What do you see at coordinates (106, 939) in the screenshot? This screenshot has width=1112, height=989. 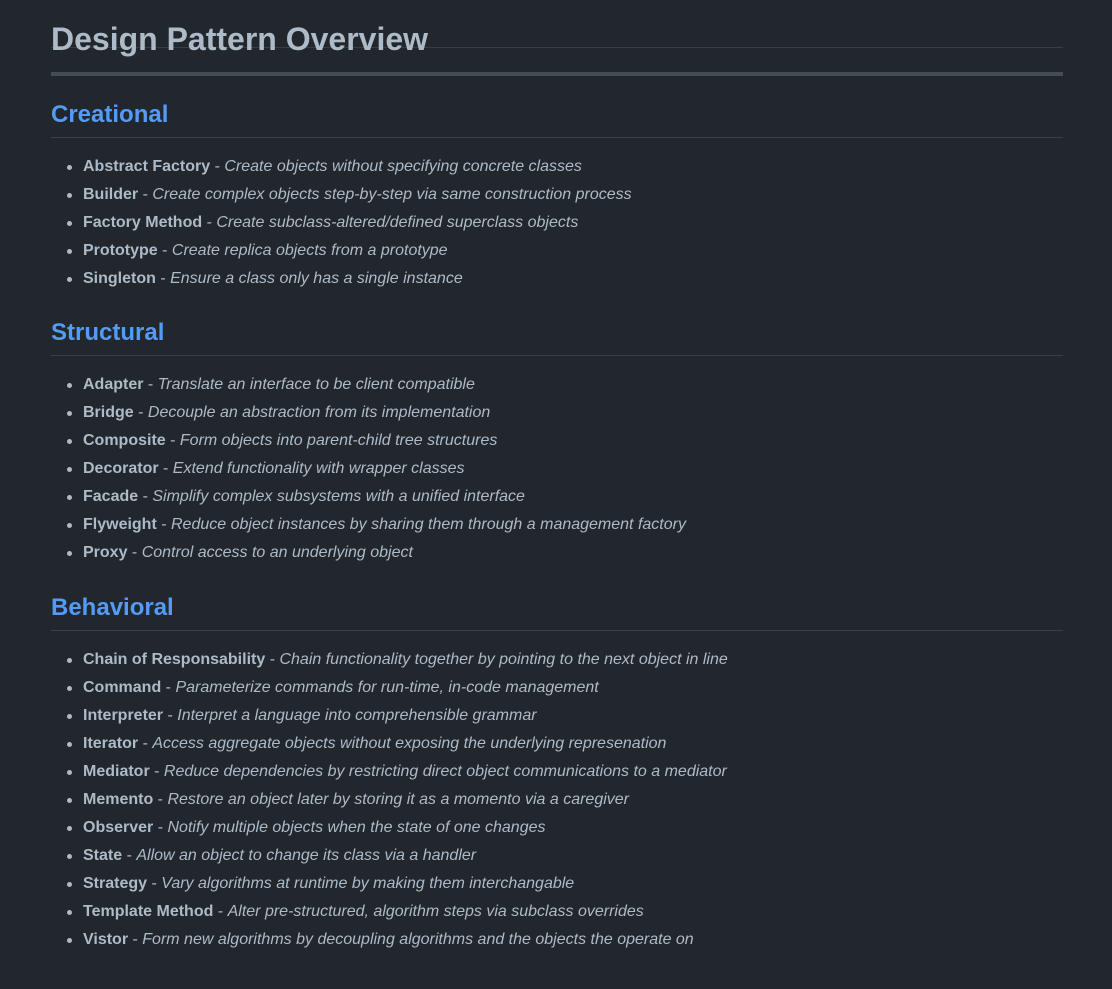 I see `pattern-name: Vistor` at bounding box center [106, 939].